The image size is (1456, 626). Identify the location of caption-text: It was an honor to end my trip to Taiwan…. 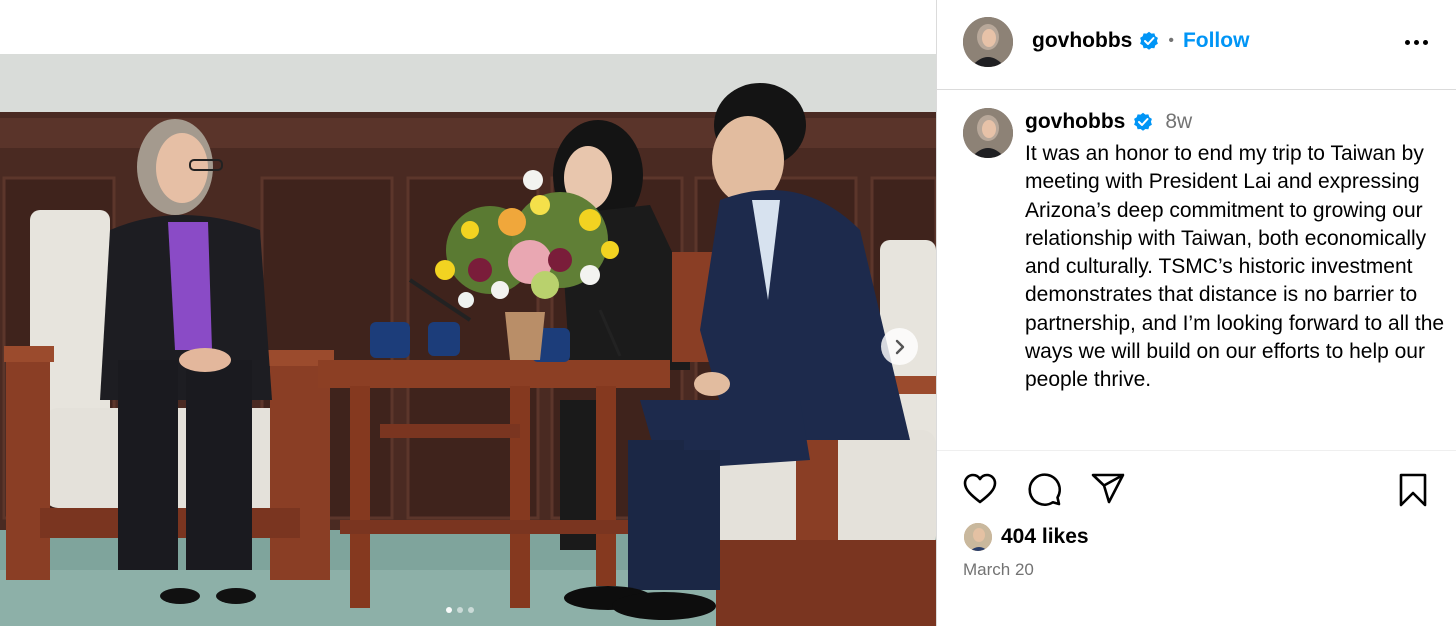
(1235, 267).